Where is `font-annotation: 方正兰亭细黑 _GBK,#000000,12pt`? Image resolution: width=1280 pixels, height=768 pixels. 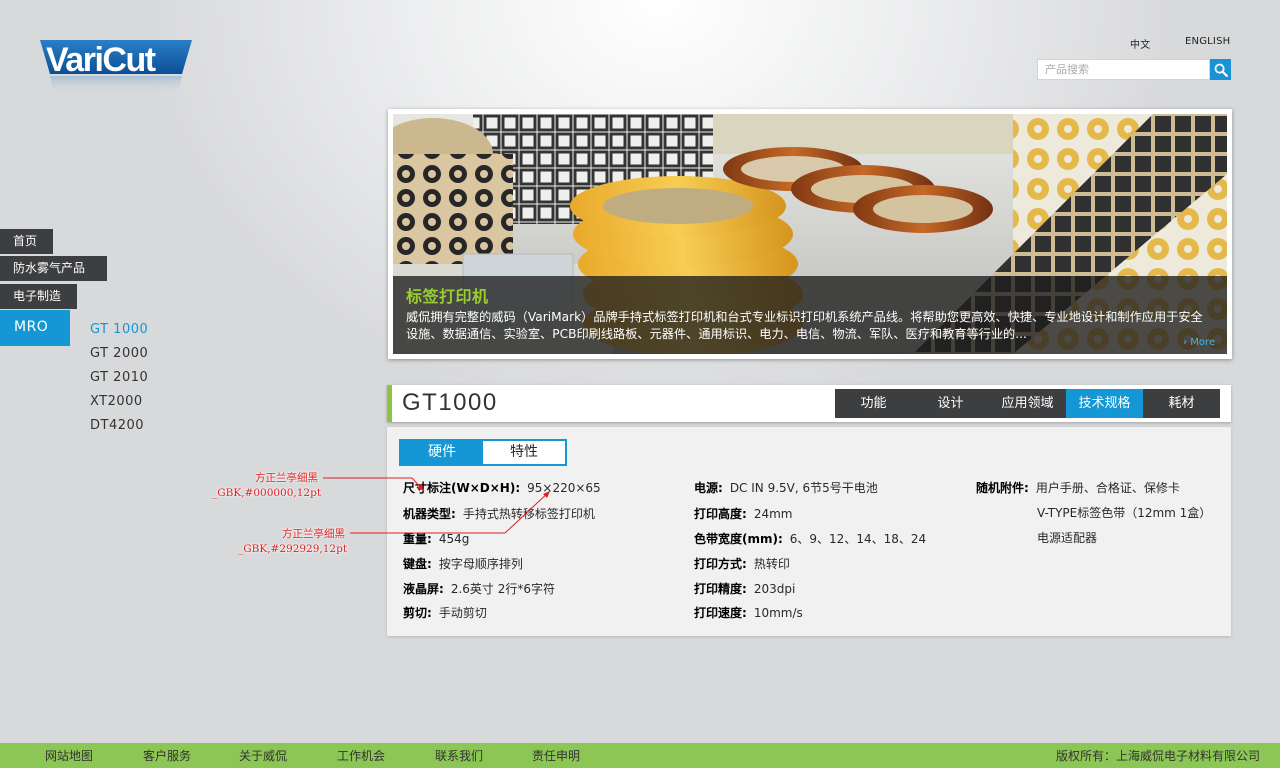 font-annotation: 方正兰亭细黑 _GBK,#000000,12pt is located at coordinates (267, 486).